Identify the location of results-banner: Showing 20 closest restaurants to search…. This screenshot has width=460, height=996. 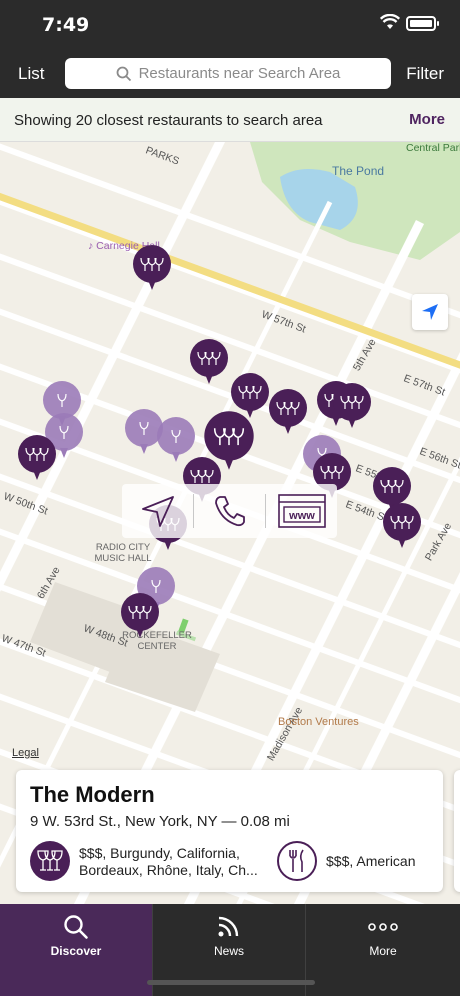
(230, 120).